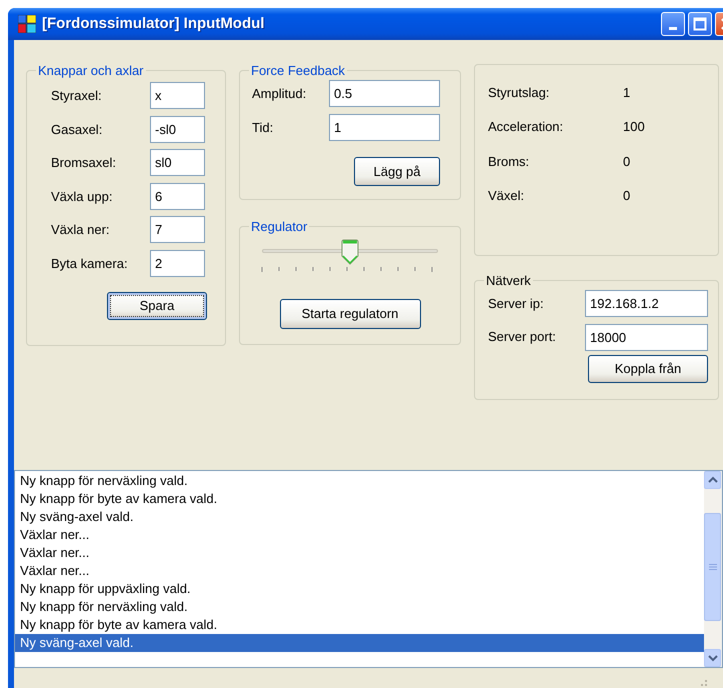  Describe the element at coordinates (81, 230) in the screenshot. I see `field-label: Växla ner:` at that location.